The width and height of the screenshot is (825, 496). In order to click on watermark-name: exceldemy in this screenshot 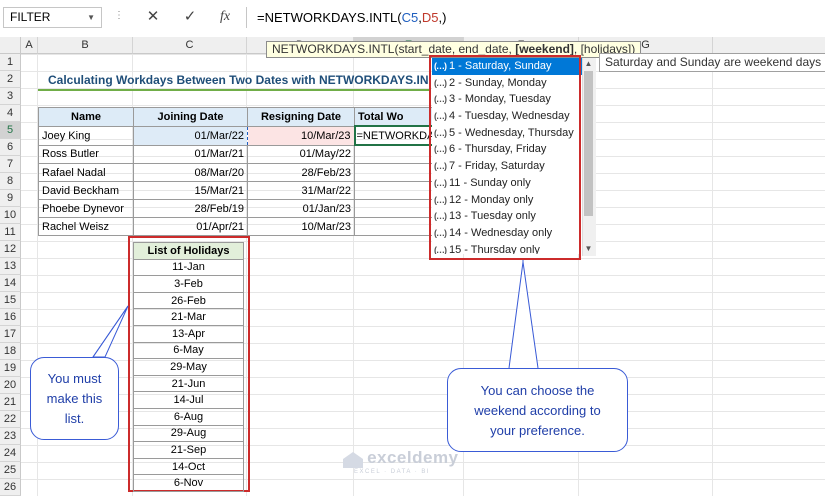, I will do `click(413, 457)`.